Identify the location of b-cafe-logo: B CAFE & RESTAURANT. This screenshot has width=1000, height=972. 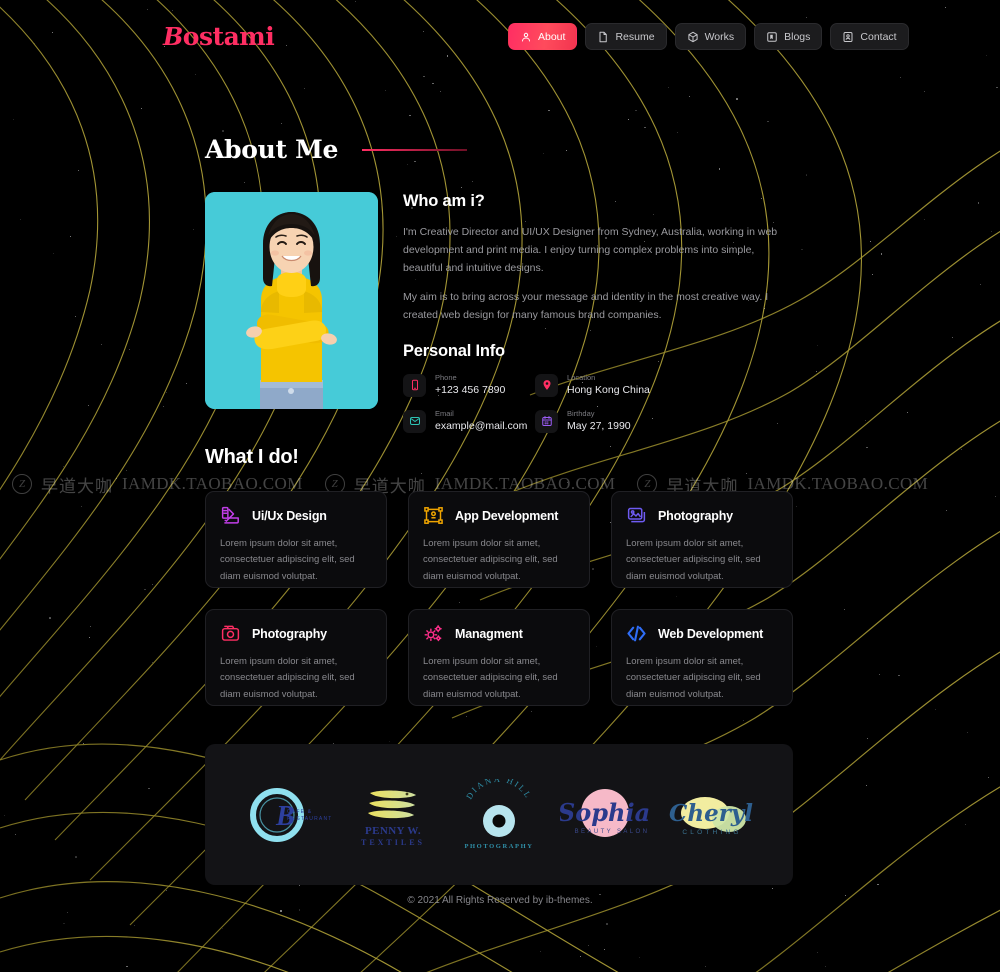
(290, 814).